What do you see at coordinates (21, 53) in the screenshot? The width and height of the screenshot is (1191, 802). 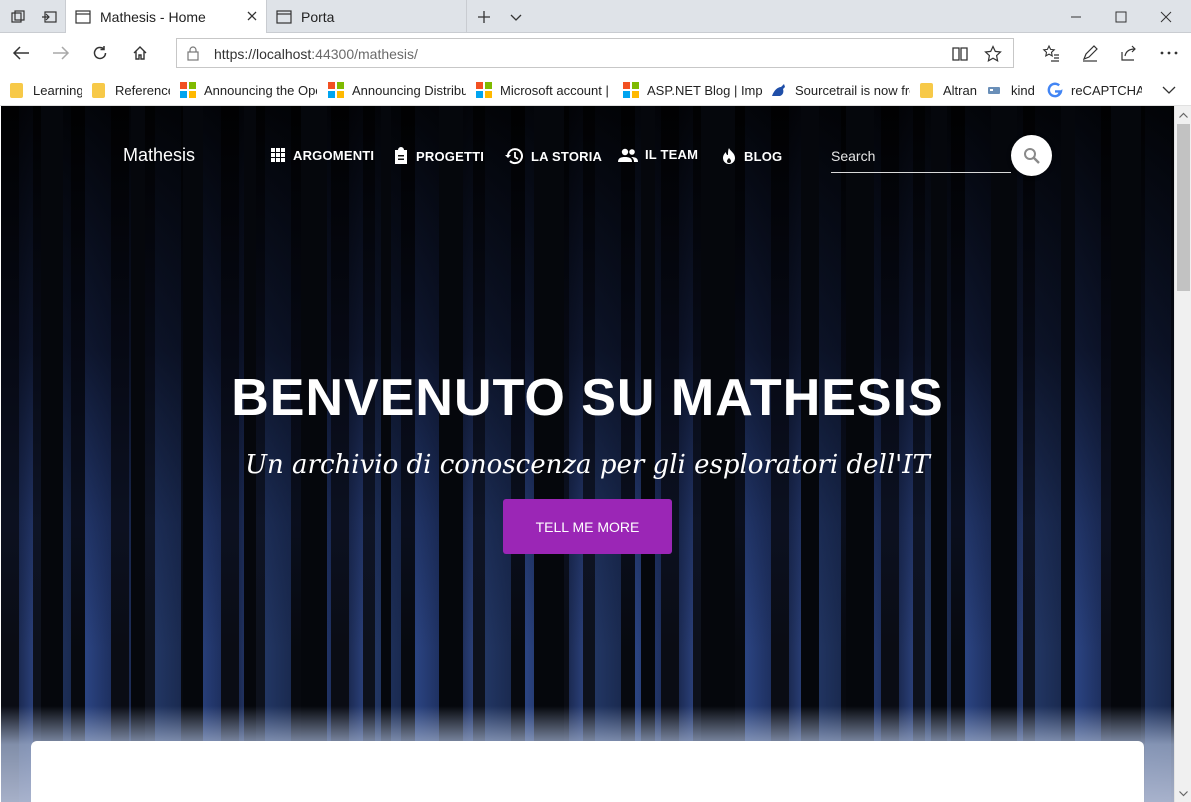 I see `back-icon` at bounding box center [21, 53].